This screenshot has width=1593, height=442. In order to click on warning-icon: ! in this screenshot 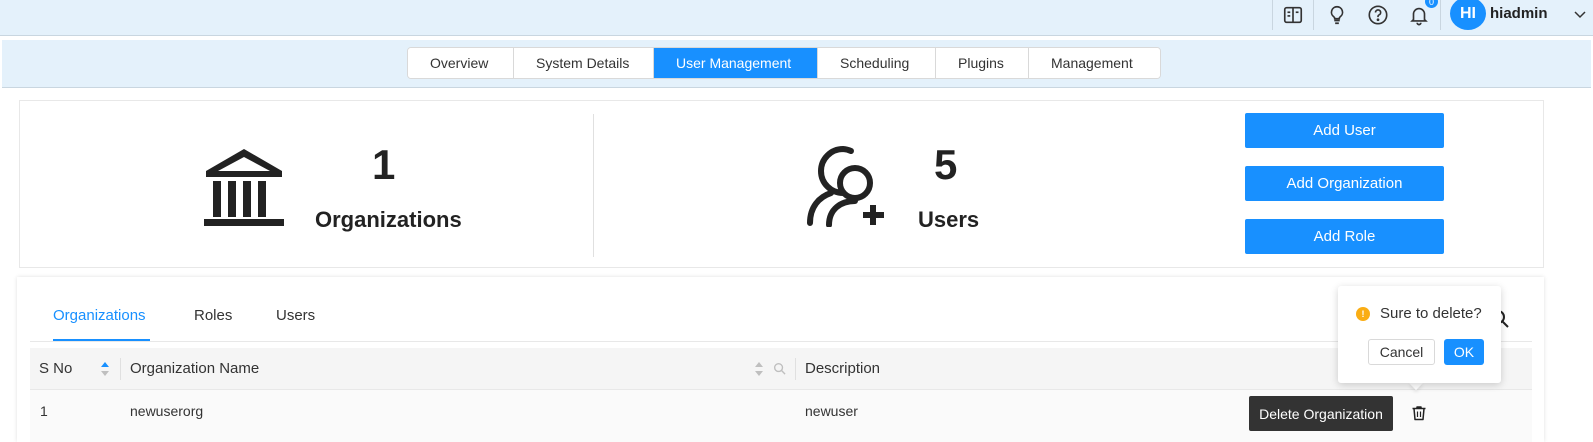, I will do `click(1363, 314)`.